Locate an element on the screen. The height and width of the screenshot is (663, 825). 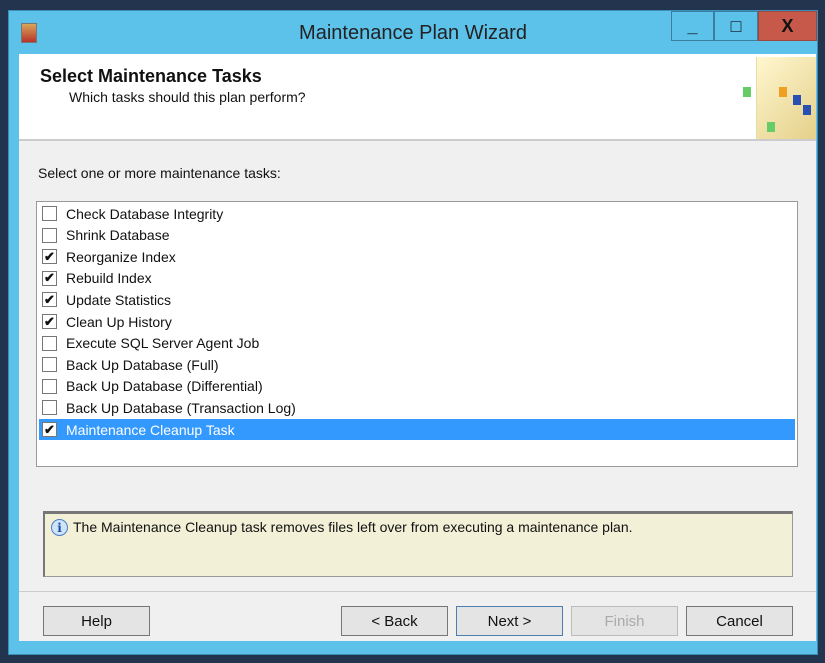
task-item: Execute SQL Server Agent Job is located at coordinates (417, 343).